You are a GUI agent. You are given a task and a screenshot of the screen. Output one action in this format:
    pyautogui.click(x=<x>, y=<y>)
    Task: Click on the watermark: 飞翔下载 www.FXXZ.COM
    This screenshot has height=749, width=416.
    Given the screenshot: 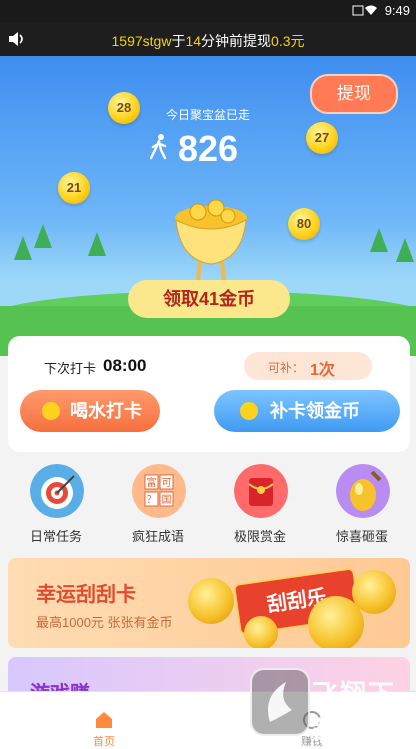 What is the action you would take?
    pyautogui.click(x=333, y=705)
    